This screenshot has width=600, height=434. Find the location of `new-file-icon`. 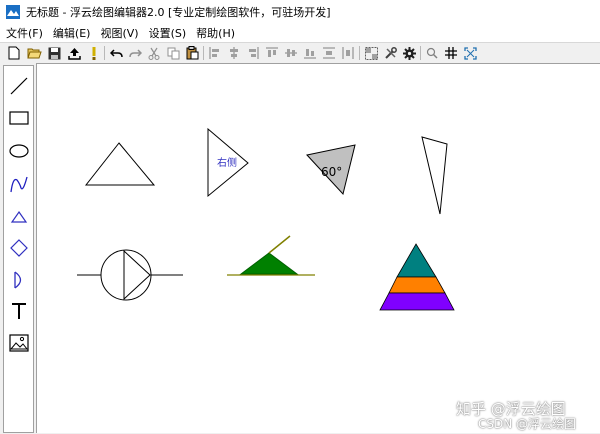

new-file-icon is located at coordinates (14, 53).